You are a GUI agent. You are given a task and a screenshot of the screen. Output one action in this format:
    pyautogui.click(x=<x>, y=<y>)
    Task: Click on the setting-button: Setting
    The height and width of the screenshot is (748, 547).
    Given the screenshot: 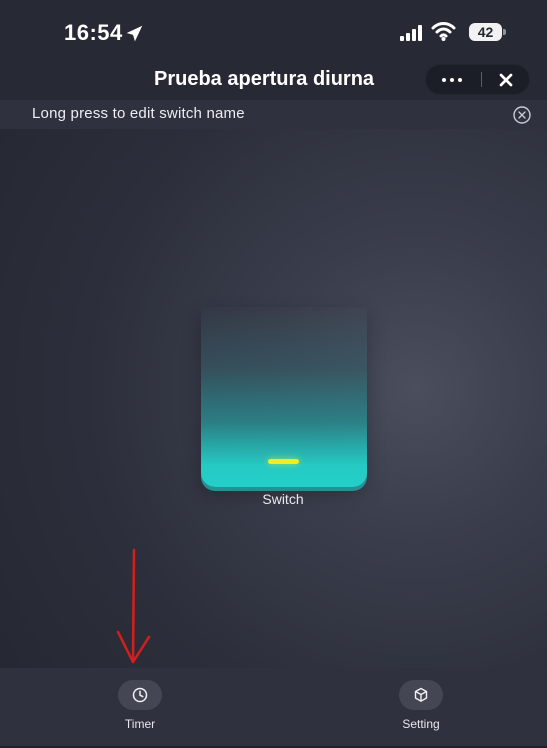 What is the action you would take?
    pyautogui.click(x=421, y=711)
    